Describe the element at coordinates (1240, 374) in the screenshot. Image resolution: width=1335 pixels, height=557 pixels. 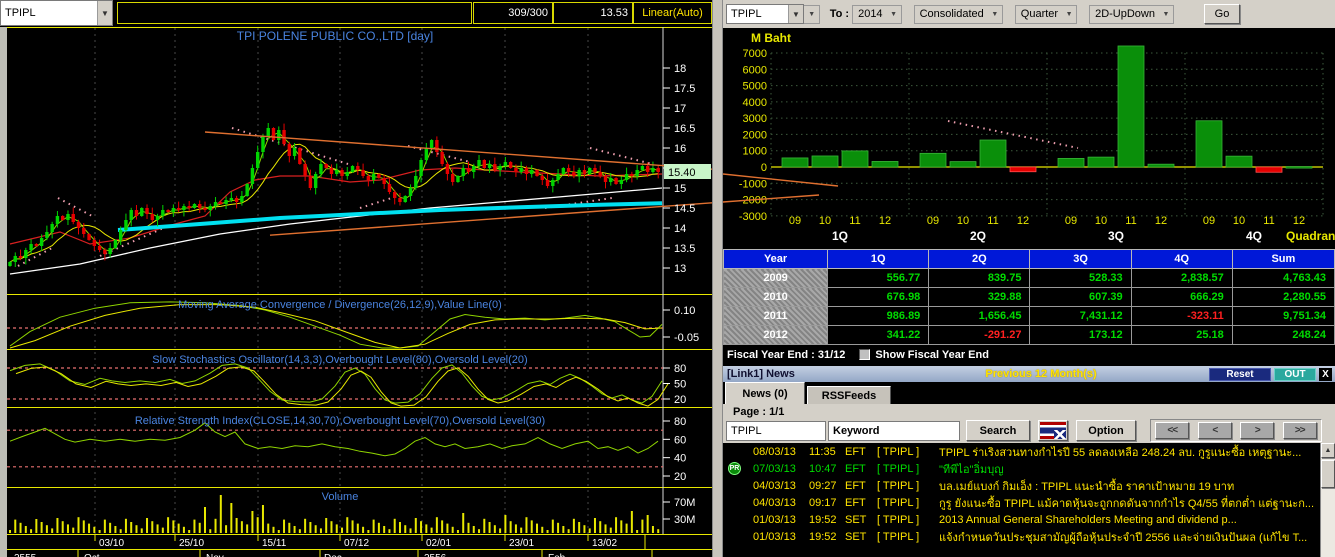
I see `reset-button: Reset` at that location.